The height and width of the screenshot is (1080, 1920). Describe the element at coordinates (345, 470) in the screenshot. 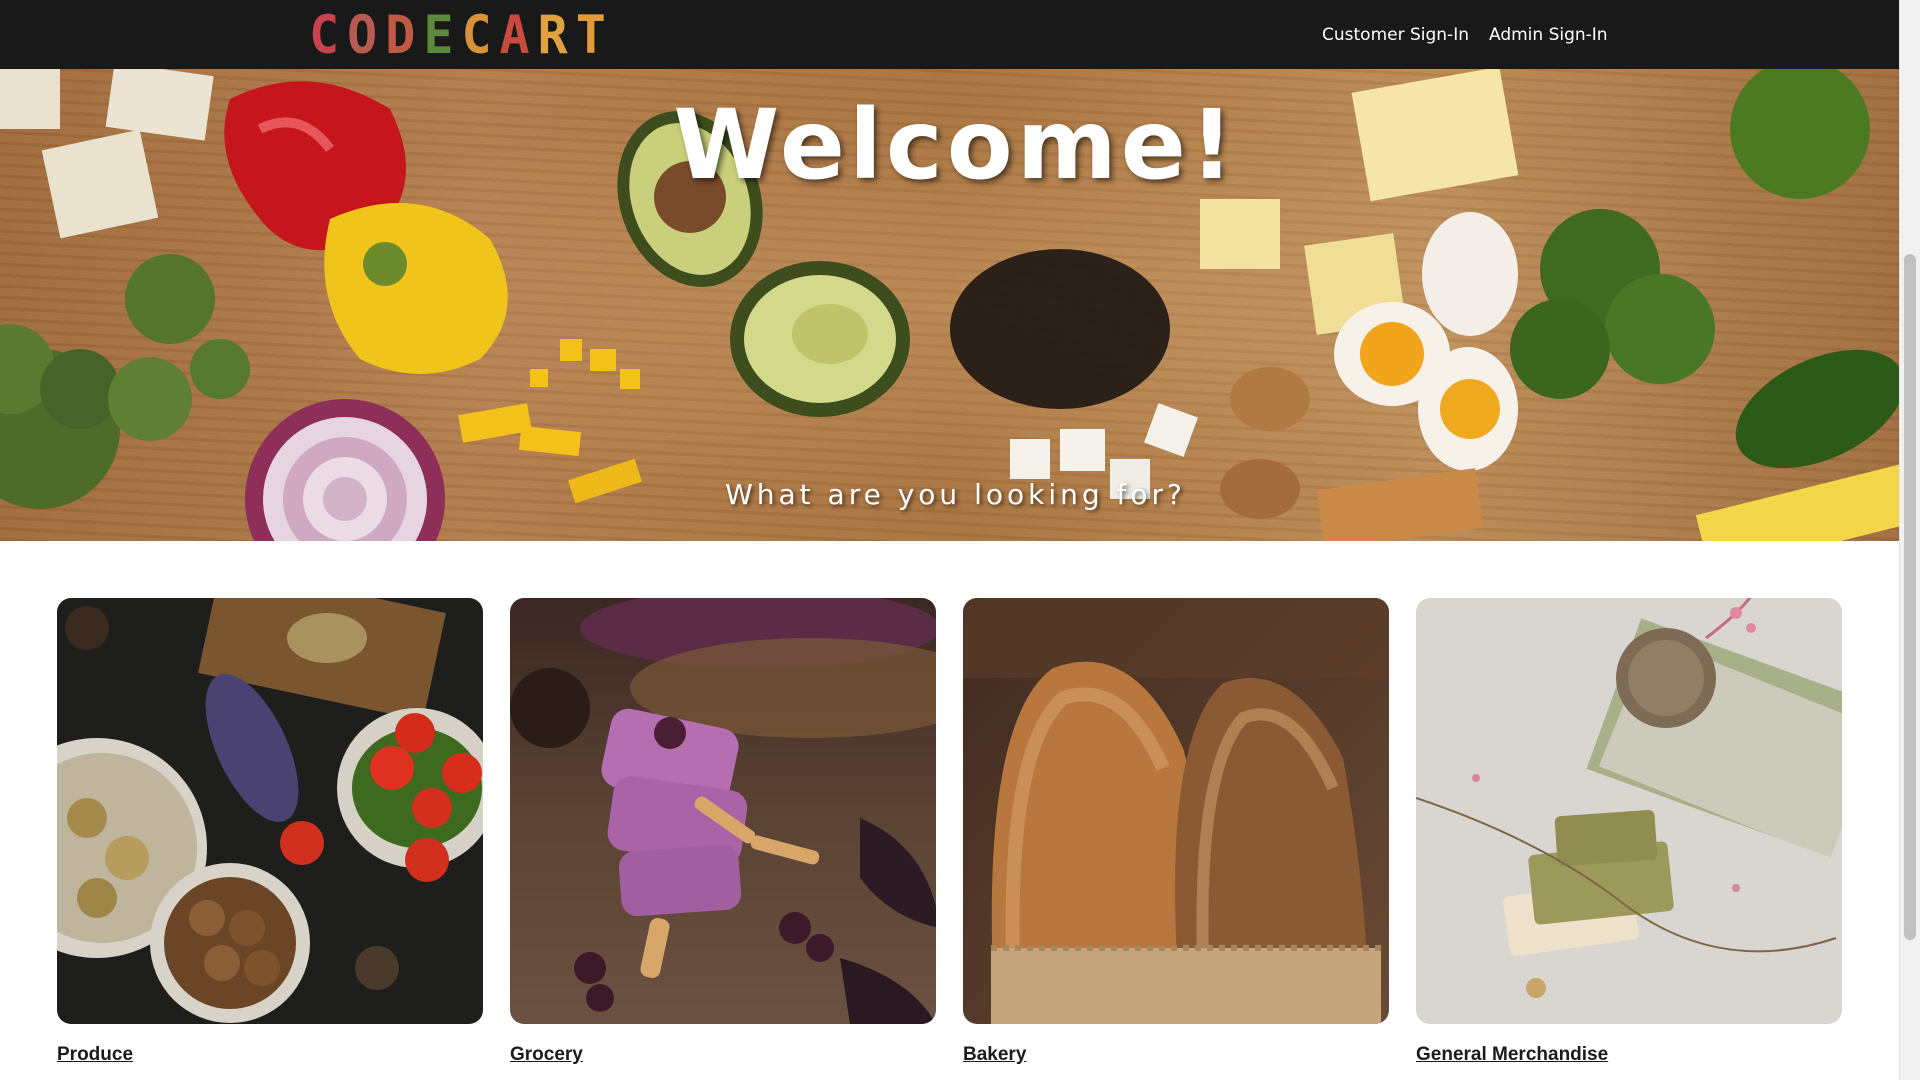

I see `onion-icon` at that location.